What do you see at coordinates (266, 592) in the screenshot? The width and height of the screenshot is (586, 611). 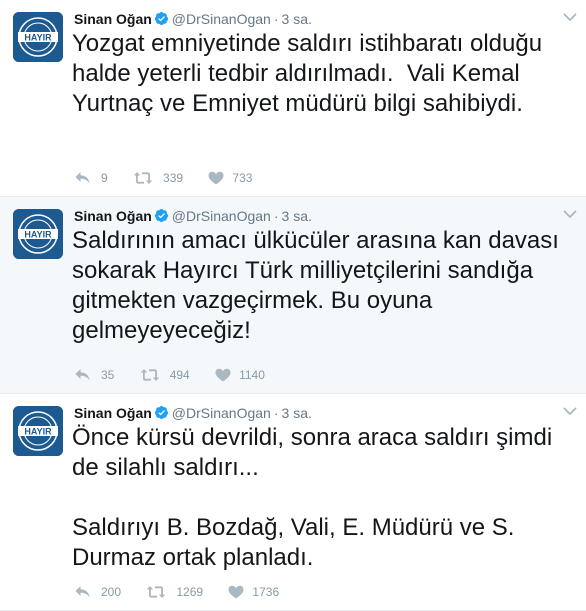 I see `like-count: 1736` at bounding box center [266, 592].